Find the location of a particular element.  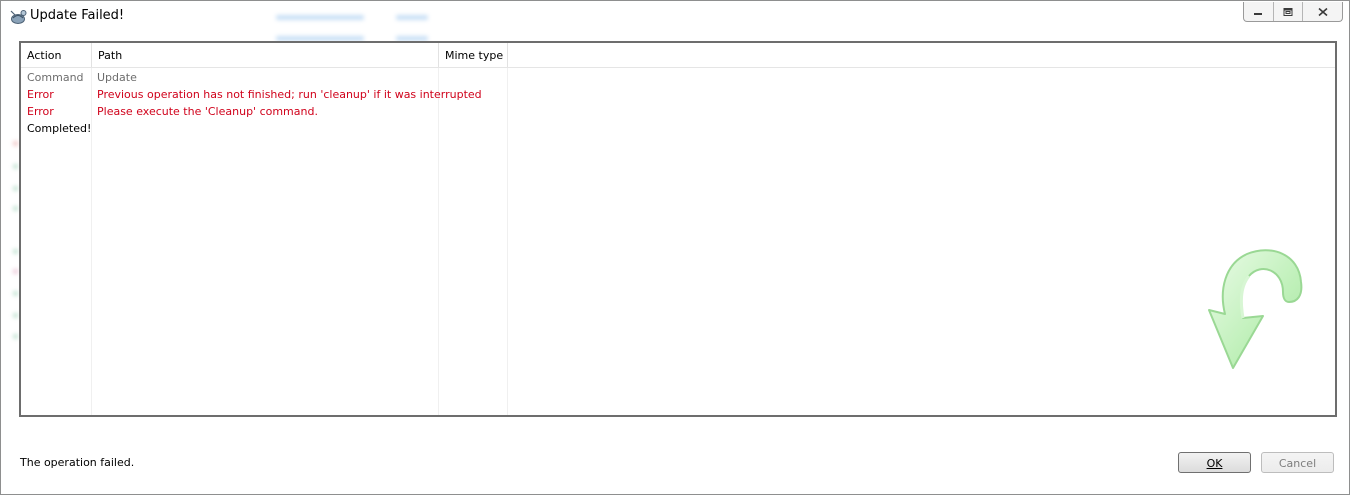

tortoisesvn-icon is located at coordinates (18, 17).